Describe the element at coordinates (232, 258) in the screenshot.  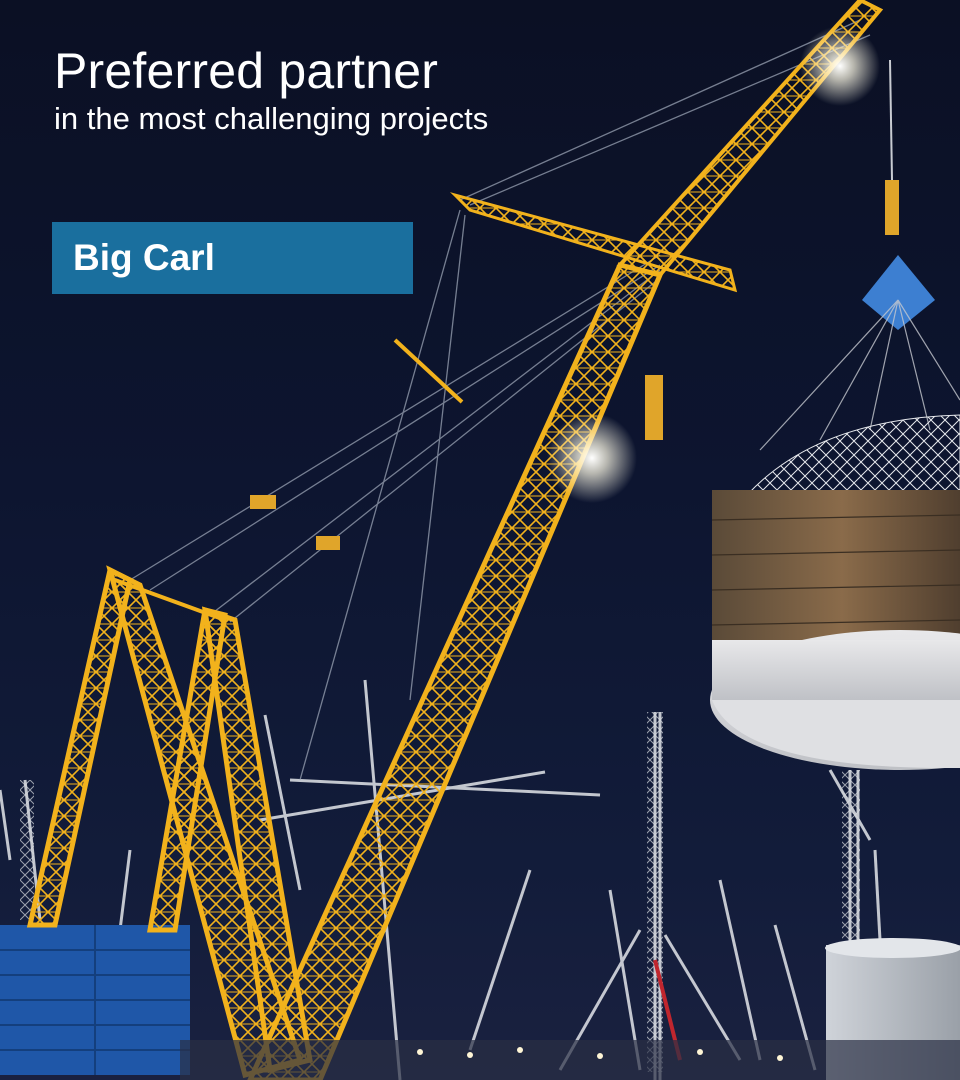
I see `crane-name-label: Big Carl` at that location.